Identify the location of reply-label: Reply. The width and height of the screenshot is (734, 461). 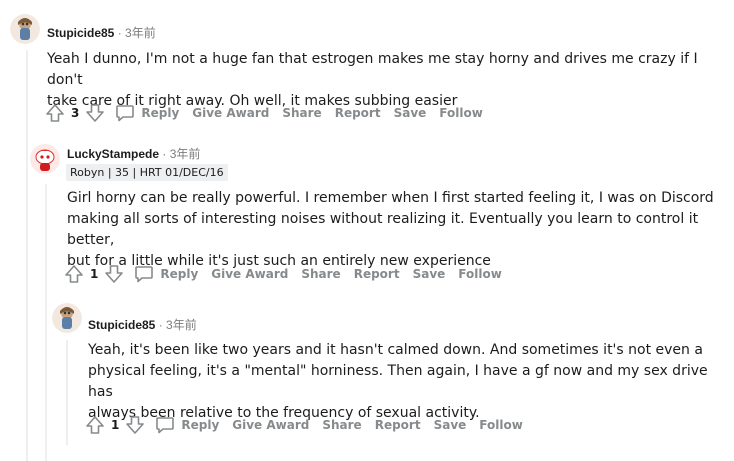
(200, 425).